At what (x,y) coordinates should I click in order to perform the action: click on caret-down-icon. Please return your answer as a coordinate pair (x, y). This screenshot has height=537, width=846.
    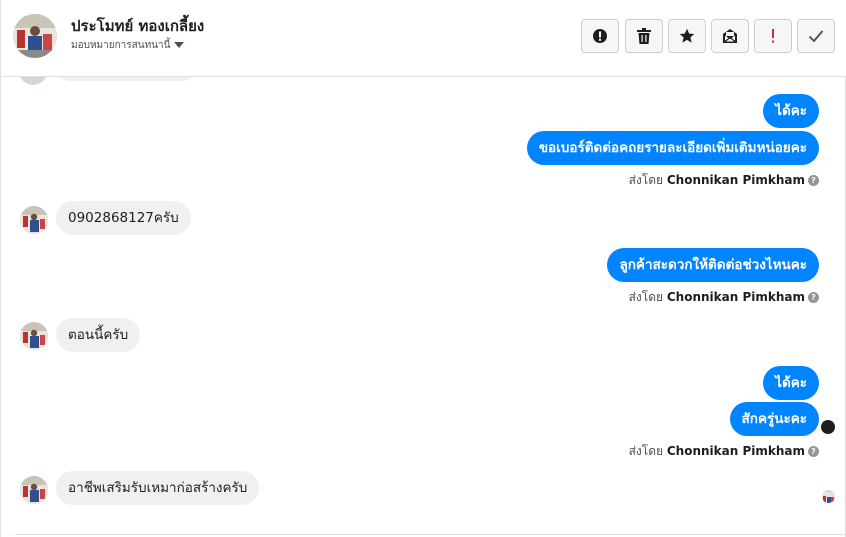
    Looking at the image, I should click on (179, 45).